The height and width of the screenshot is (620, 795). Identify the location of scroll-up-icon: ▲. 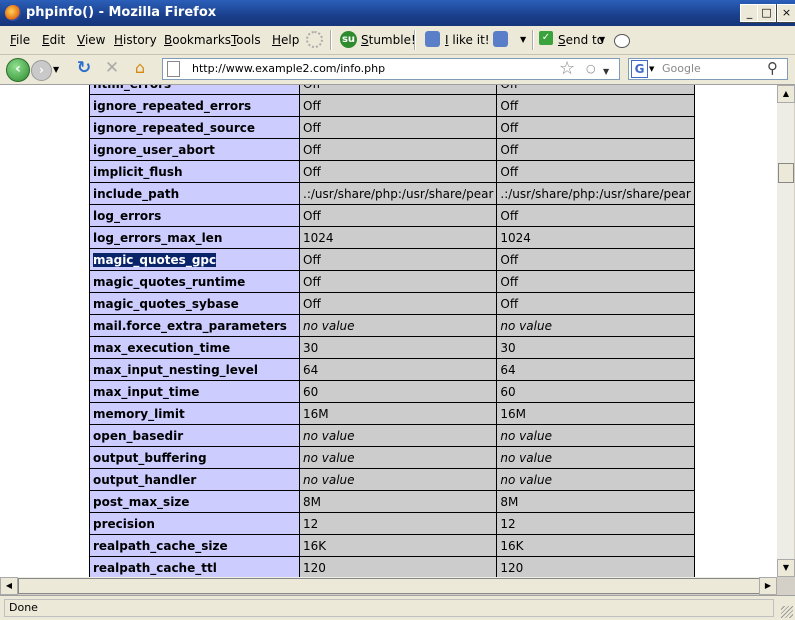
(786, 94).